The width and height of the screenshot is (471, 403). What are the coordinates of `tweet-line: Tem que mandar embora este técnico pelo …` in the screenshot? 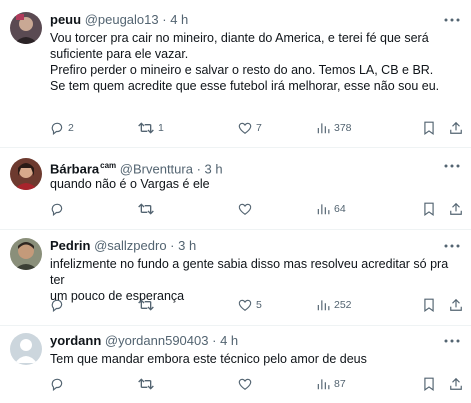 It's located at (208, 359).